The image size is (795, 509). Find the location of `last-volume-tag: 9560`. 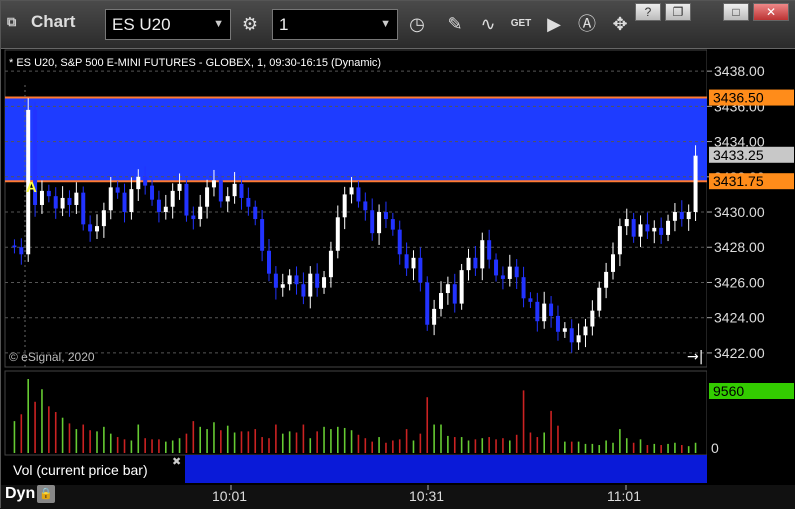

last-volume-tag: 9560 is located at coordinates (728, 391).